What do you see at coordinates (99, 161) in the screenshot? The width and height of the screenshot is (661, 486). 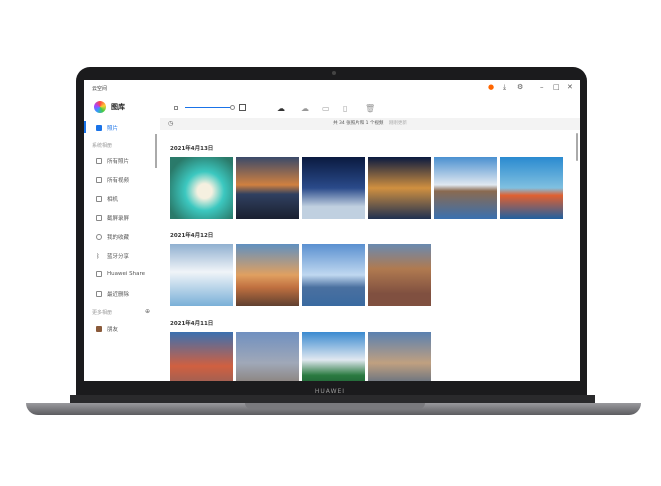 I see `image-icon` at bounding box center [99, 161].